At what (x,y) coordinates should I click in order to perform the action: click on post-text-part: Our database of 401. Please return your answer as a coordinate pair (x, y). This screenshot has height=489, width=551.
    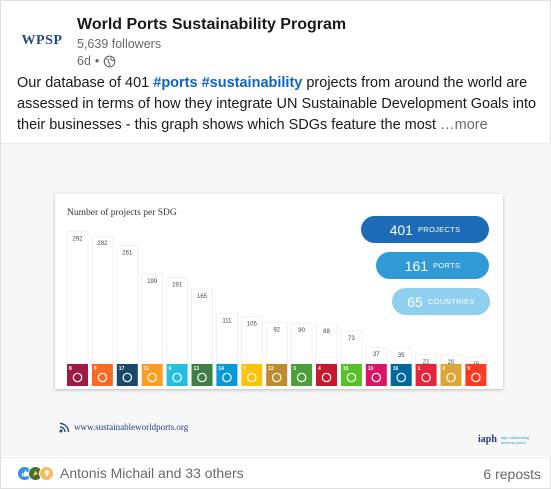
    Looking at the image, I should click on (85, 83).